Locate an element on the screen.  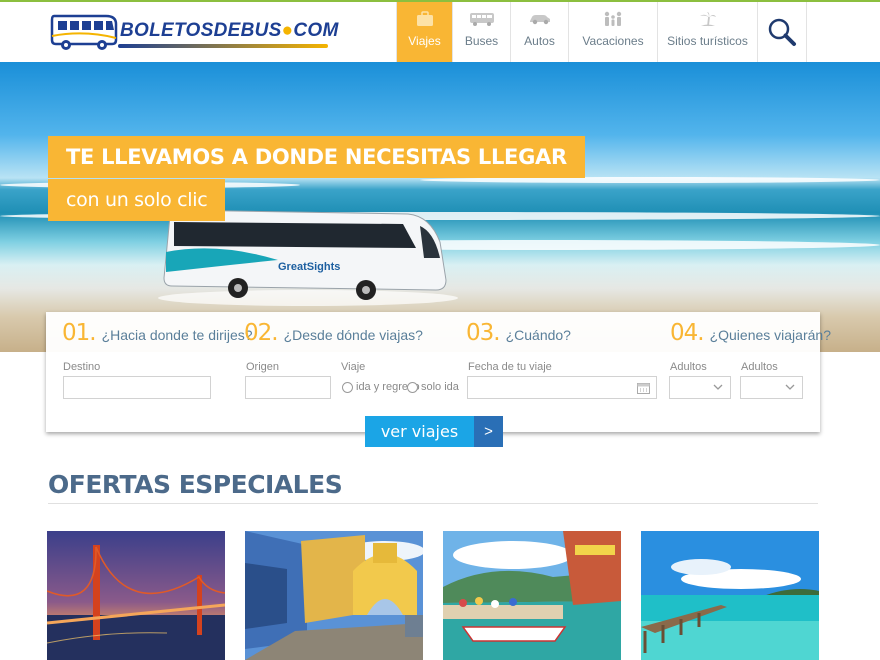
bus-icon is located at coordinates (482, 19).